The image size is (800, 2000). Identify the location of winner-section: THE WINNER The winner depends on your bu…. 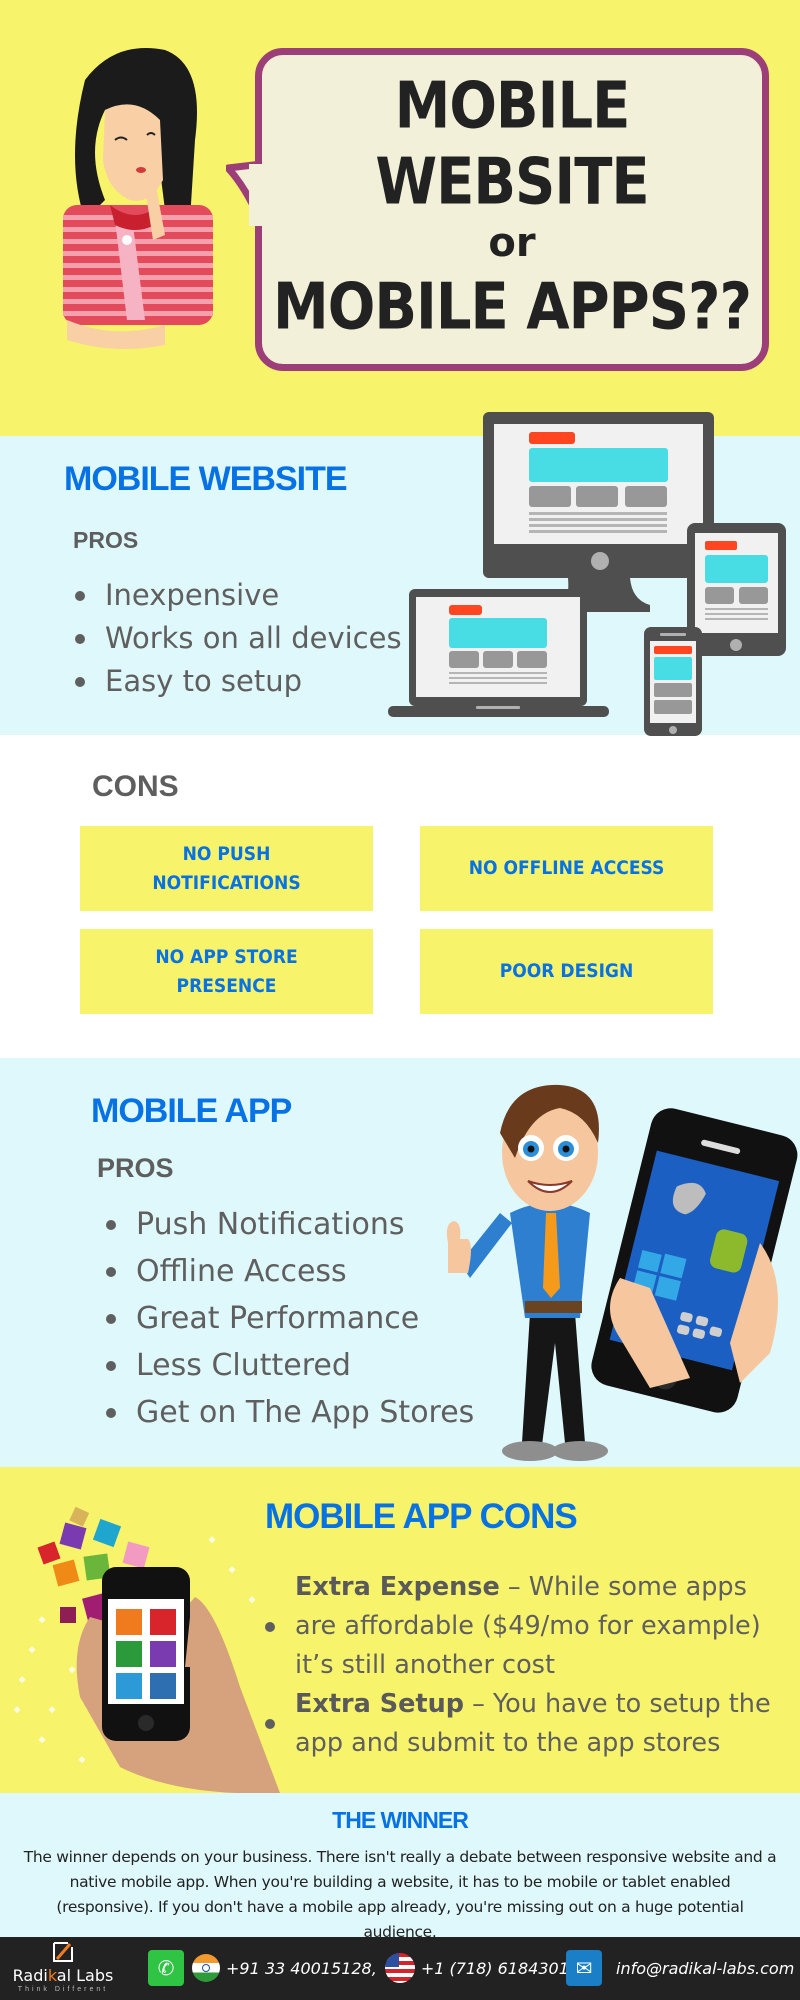
(400, 1865).